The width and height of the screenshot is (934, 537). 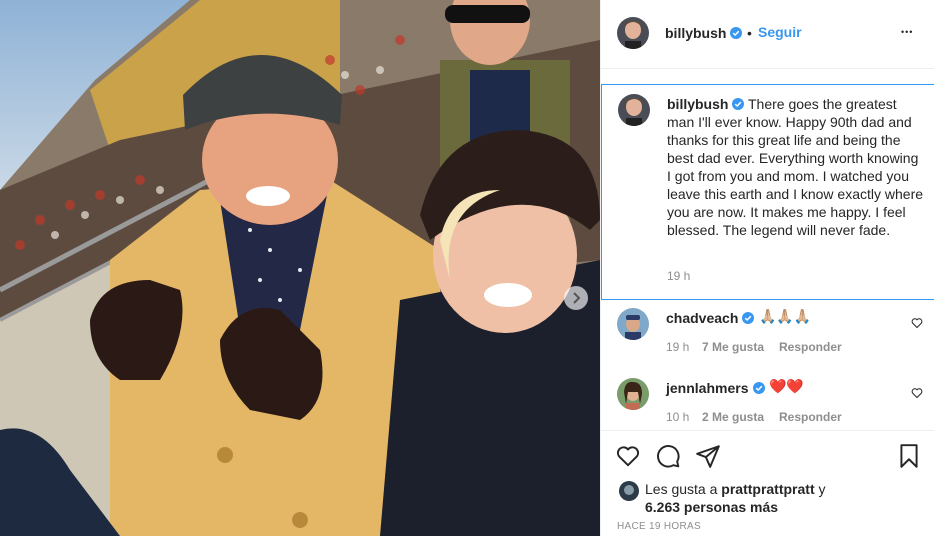 What do you see at coordinates (785, 316) in the screenshot?
I see `comment-text: 🙏🏼🙏🏼🙏🏼` at bounding box center [785, 316].